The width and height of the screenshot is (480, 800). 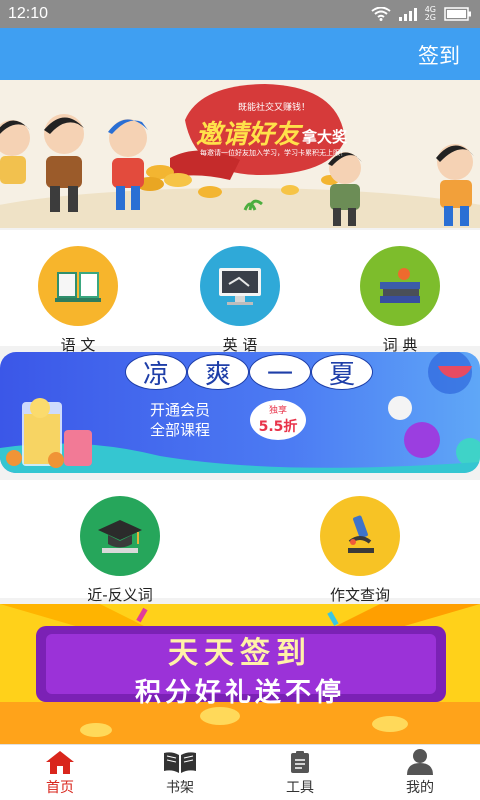 What do you see at coordinates (277, 411) in the screenshot?
I see `discount-badge-top: 独享` at bounding box center [277, 411].